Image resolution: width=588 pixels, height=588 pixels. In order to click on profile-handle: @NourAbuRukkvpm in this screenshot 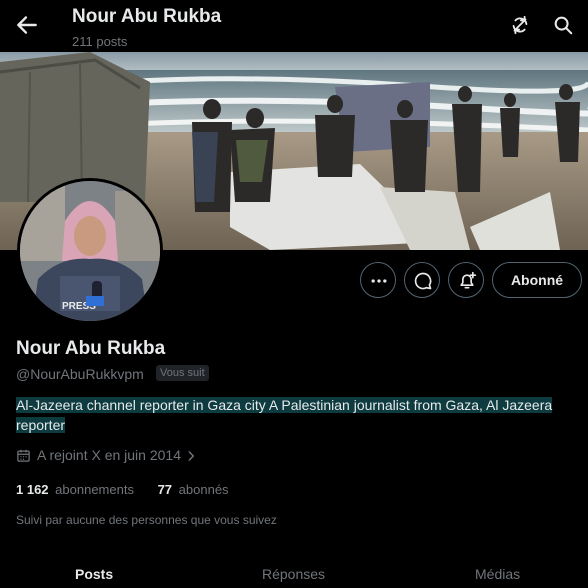, I will do `click(80, 374)`.